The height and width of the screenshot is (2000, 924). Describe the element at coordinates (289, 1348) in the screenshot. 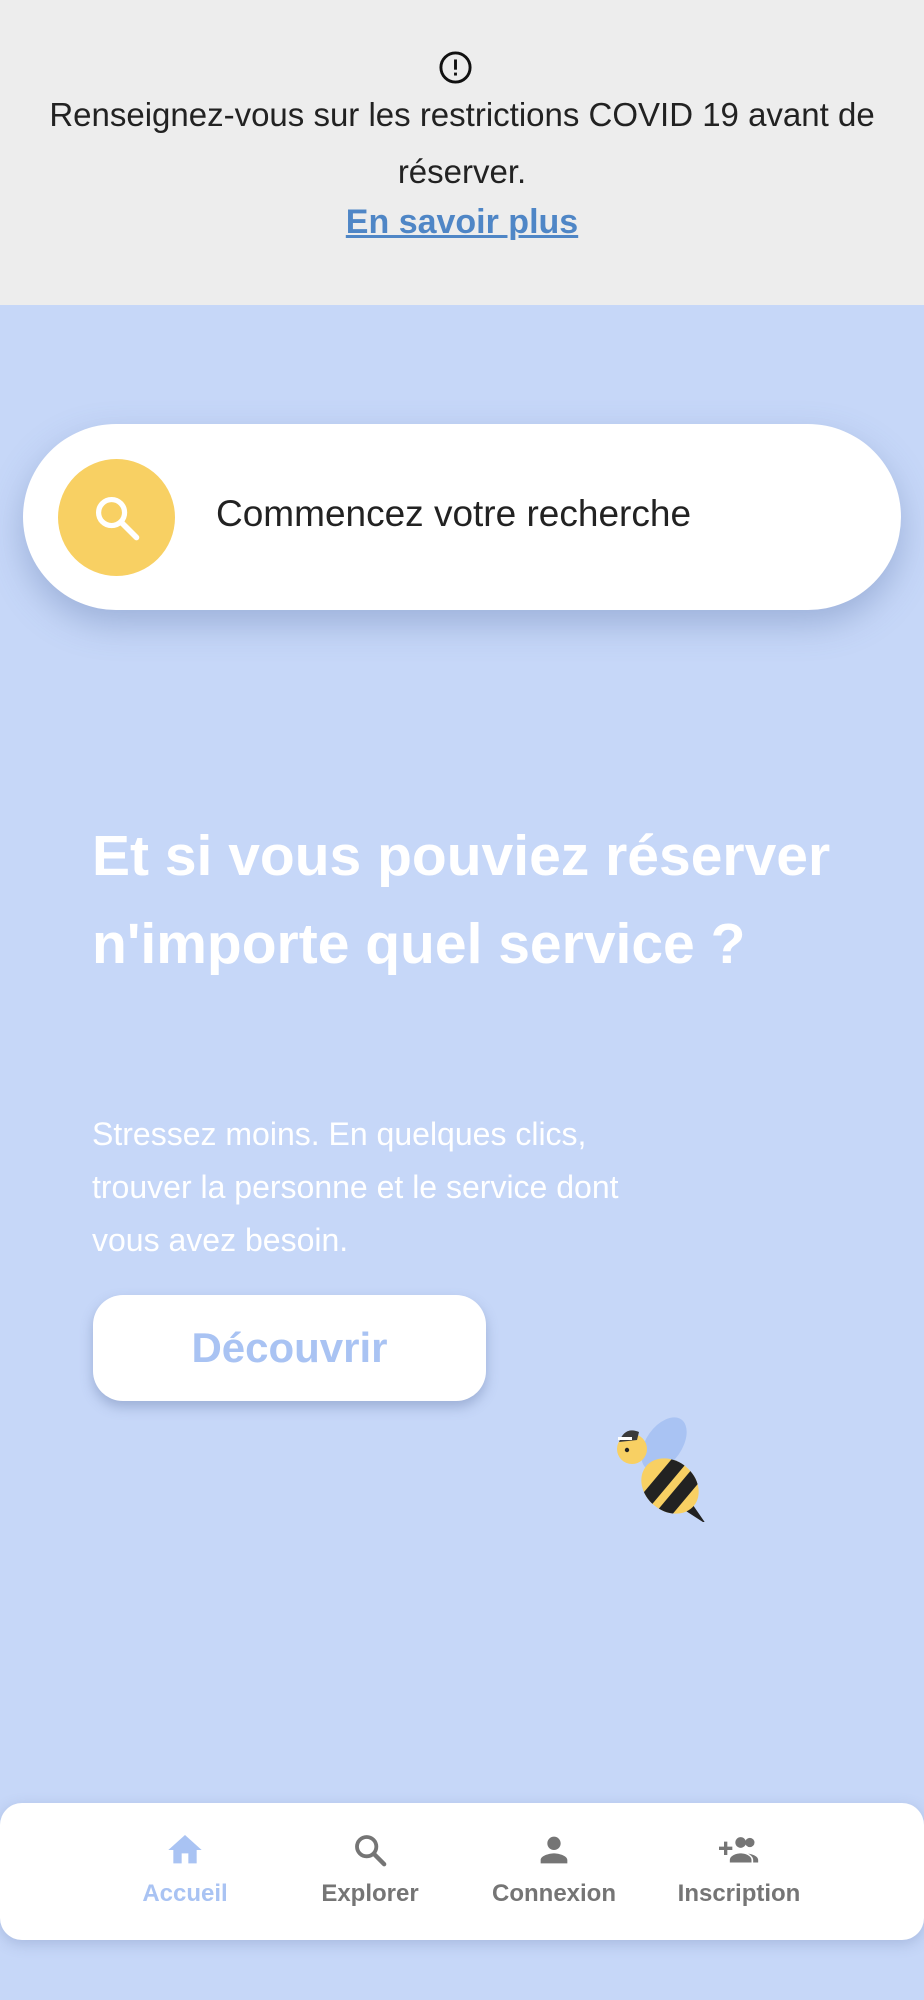

I see `discover-button: Découvrir` at that location.